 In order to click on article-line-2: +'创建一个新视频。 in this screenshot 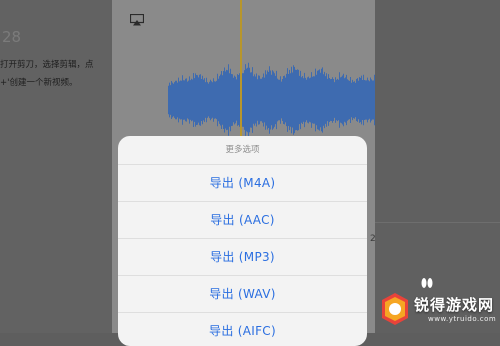, I will do `click(39, 83)`.